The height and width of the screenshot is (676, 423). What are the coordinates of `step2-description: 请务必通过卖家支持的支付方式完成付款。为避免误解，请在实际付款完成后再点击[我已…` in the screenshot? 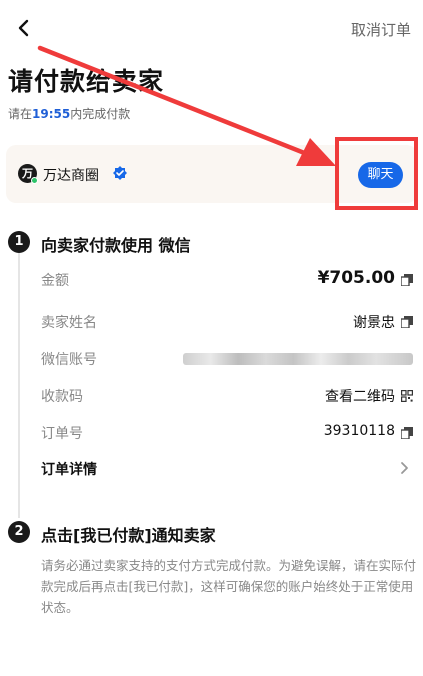 It's located at (229, 586).